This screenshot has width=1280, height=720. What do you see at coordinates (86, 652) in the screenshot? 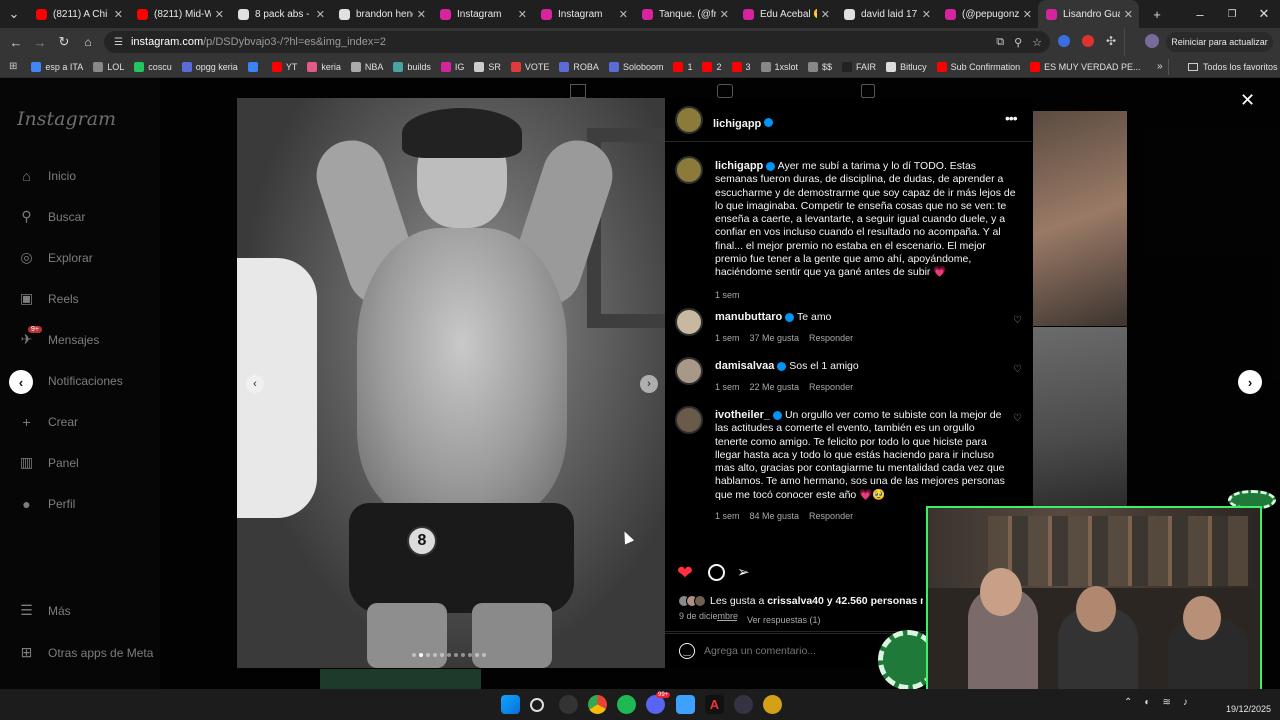
I see `meta-apps-menu: ⊞ Otras apps de Meta` at bounding box center [86, 652].